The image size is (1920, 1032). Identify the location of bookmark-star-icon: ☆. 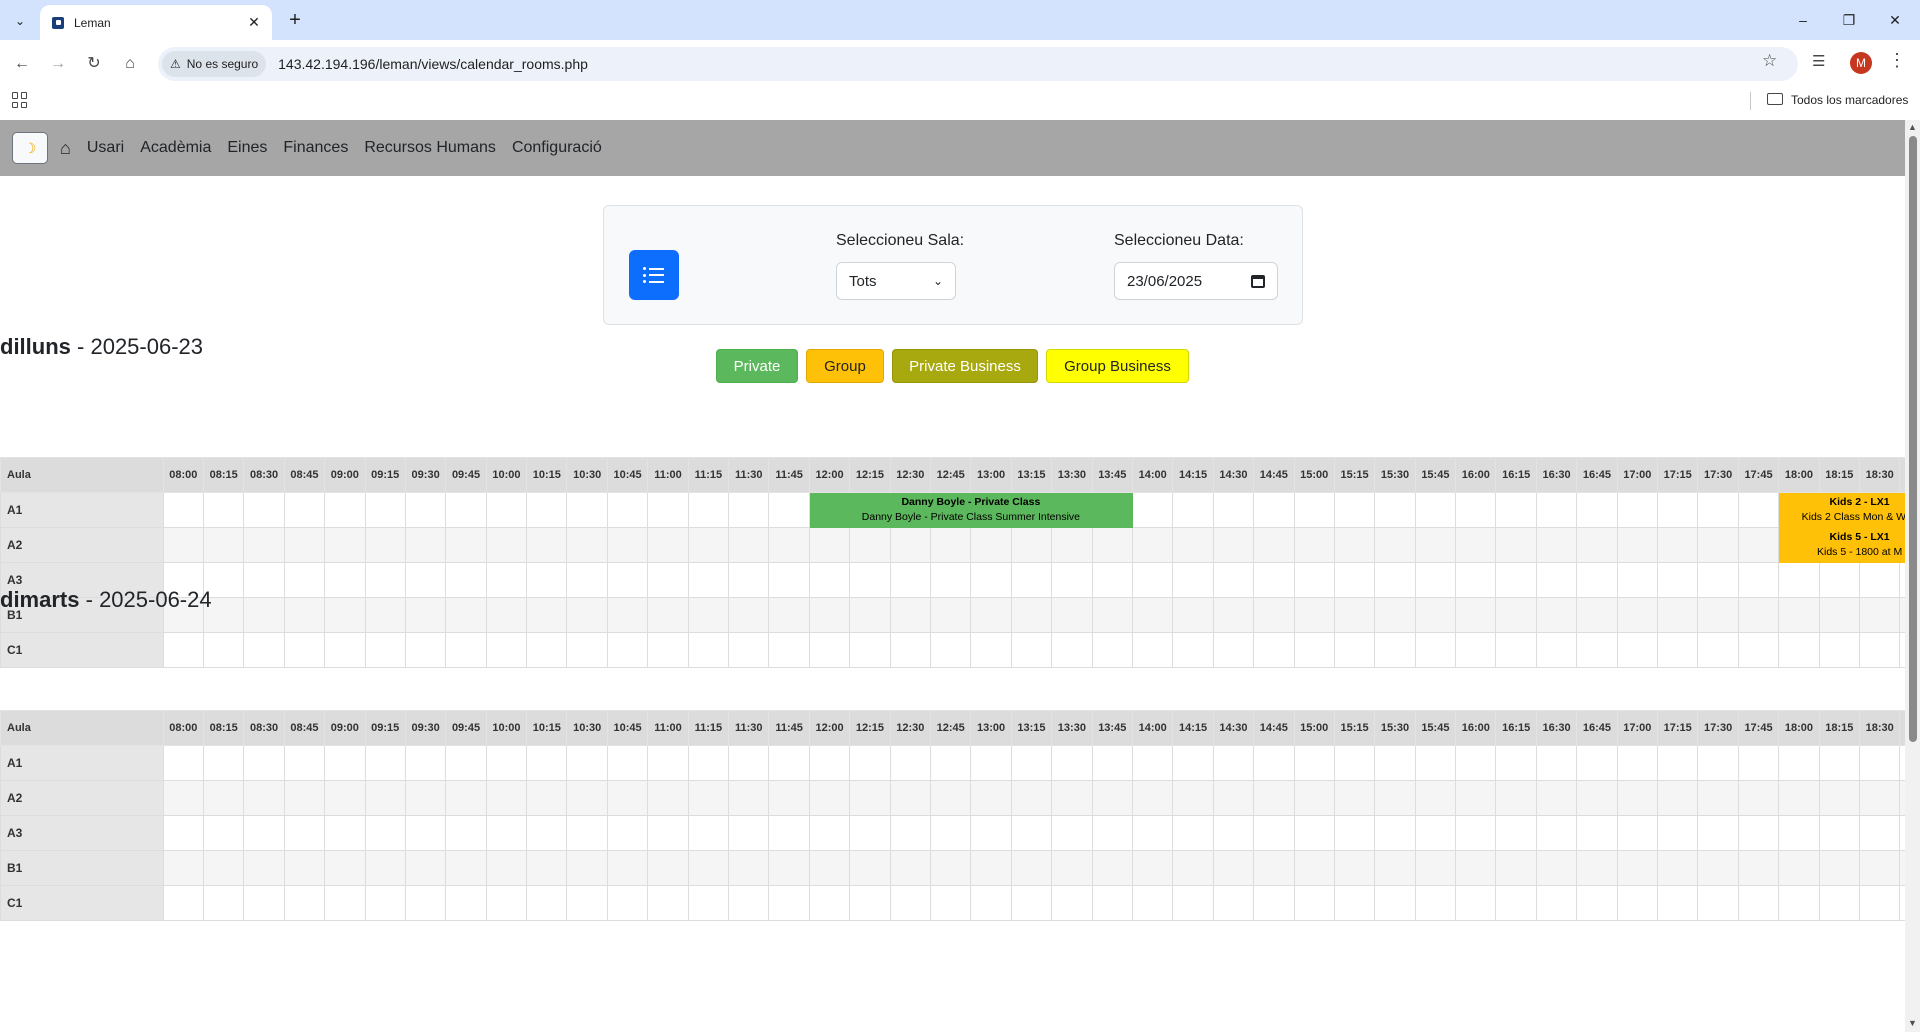
(1769, 61).